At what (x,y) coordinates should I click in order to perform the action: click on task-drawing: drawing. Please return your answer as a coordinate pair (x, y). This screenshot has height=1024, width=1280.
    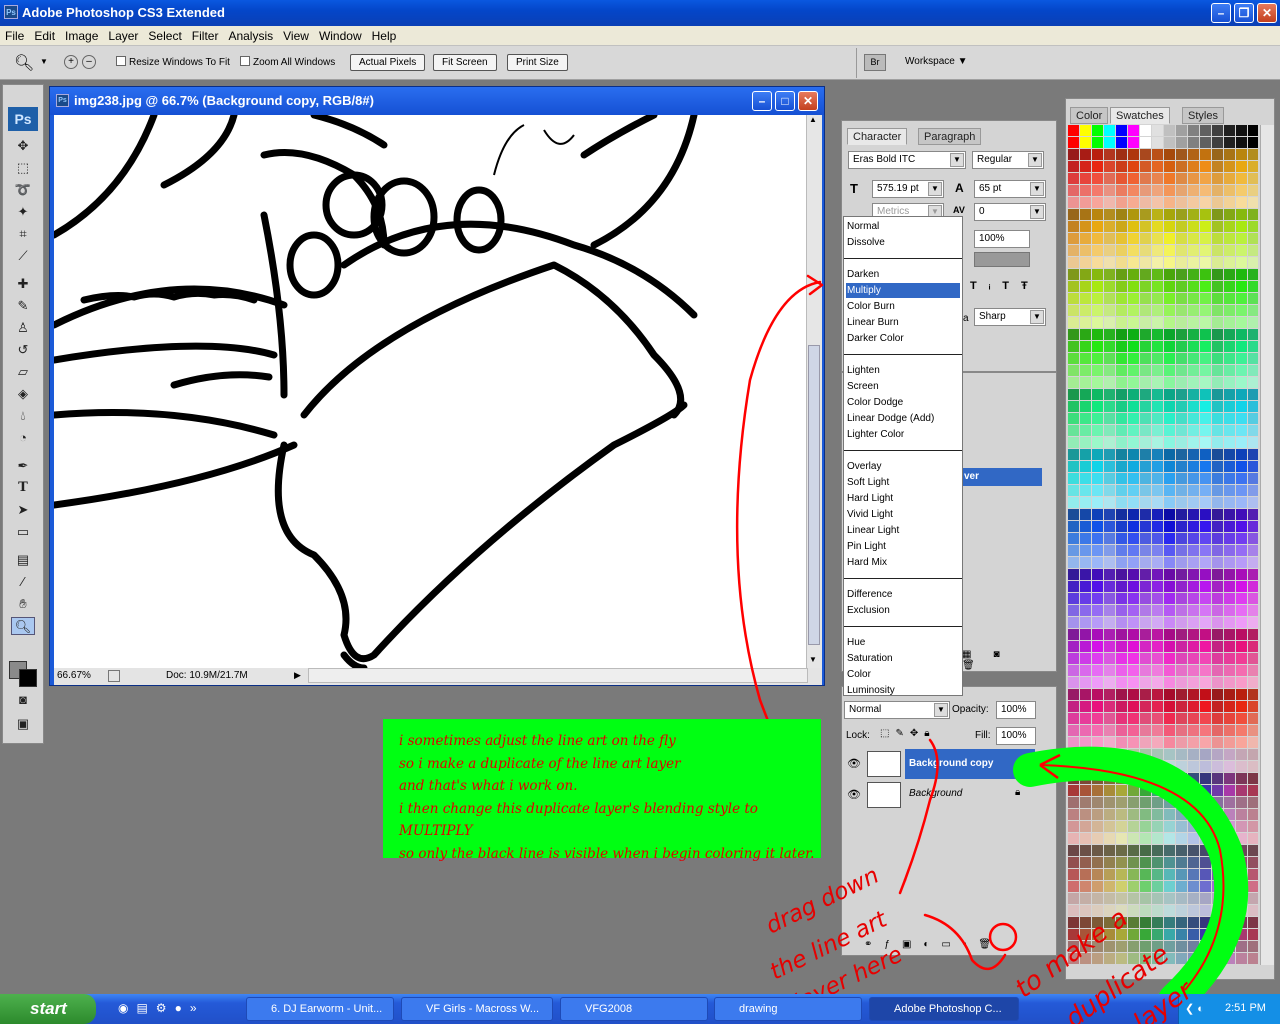
    Looking at the image, I should click on (788, 1009).